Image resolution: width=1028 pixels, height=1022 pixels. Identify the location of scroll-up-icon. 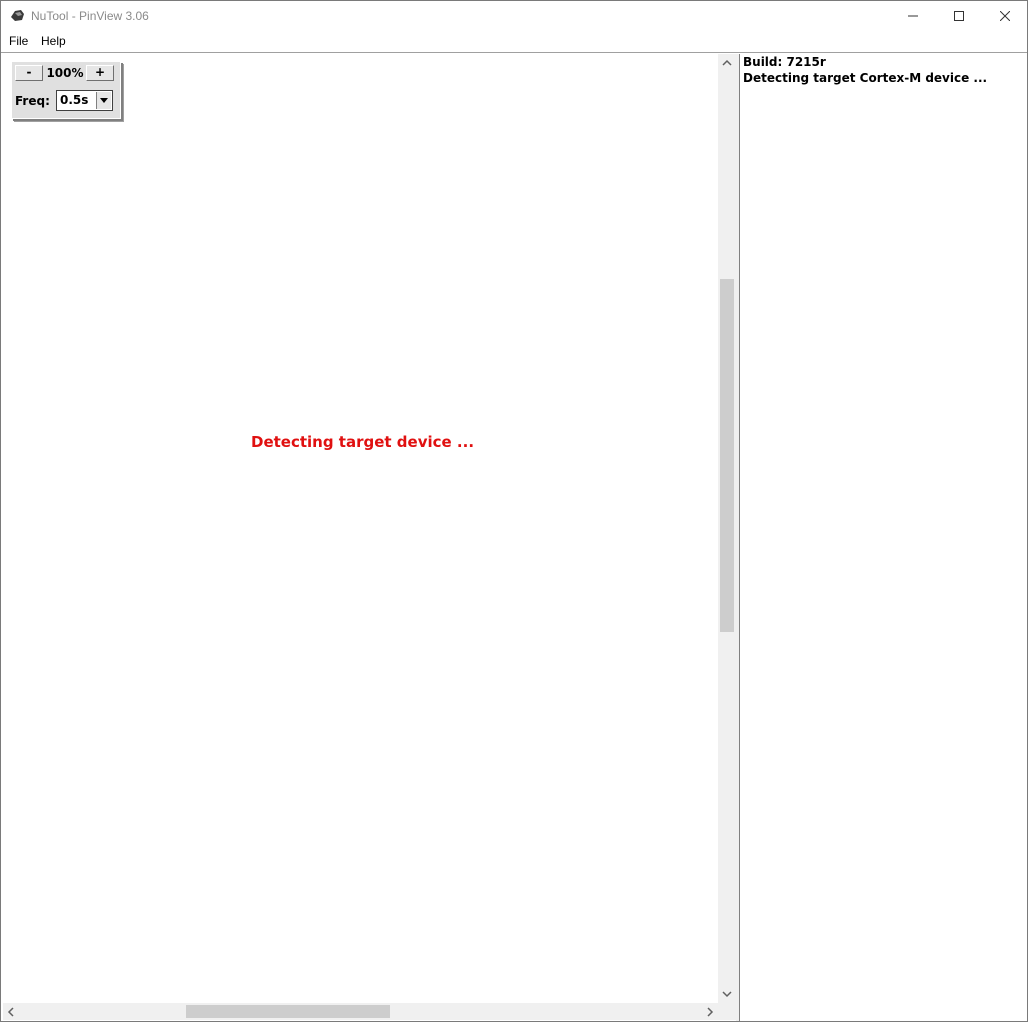
(727, 62).